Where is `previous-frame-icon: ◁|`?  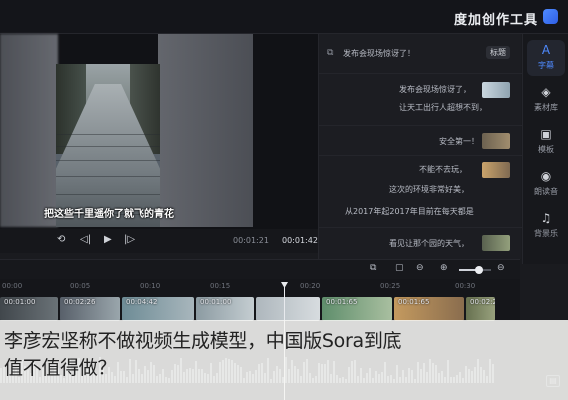 previous-frame-icon: ◁| is located at coordinates (85, 239).